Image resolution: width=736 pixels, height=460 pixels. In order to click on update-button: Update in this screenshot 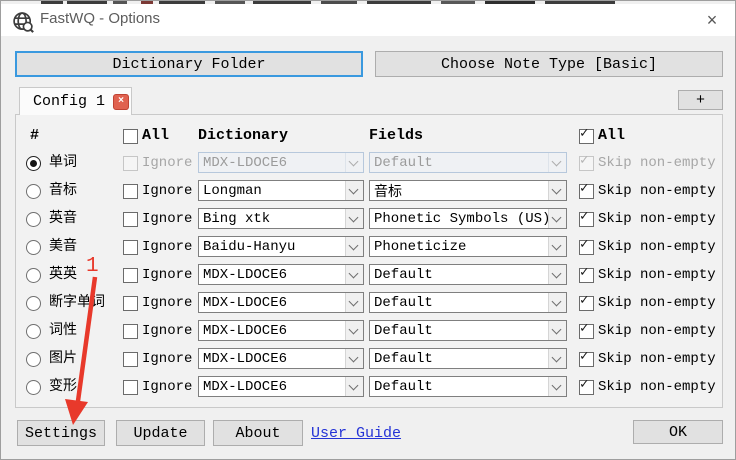, I will do `click(160, 433)`.